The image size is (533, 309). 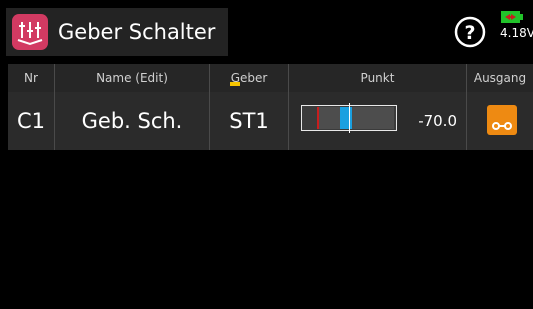 I want to click on battery-voltage: 4.18V, so click(x=516, y=33).